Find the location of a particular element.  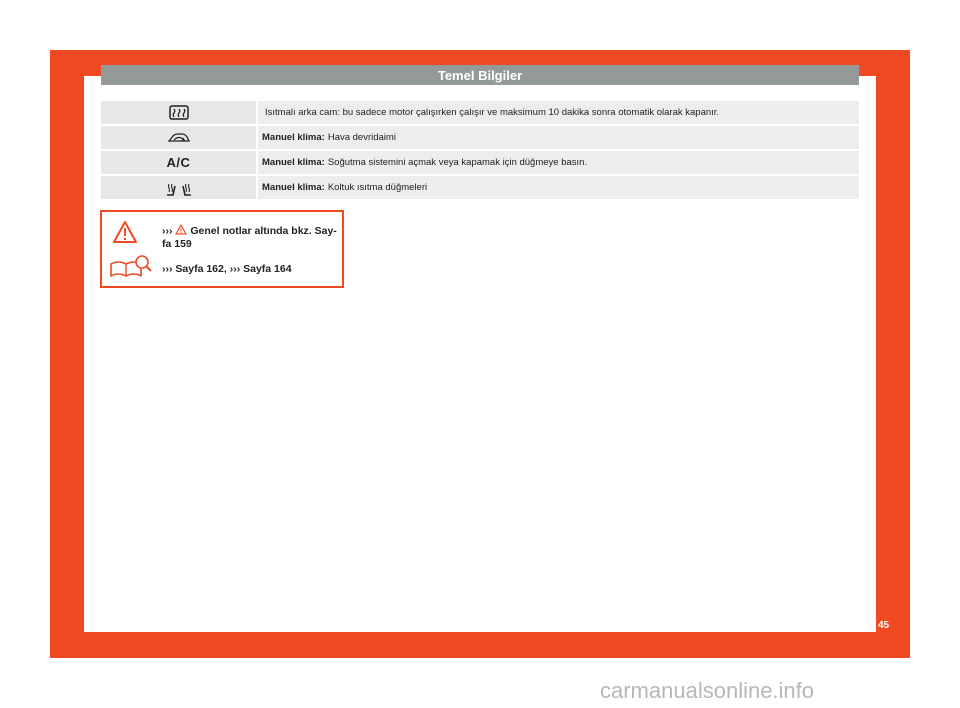

icon-cell: A/C is located at coordinates (178, 162).